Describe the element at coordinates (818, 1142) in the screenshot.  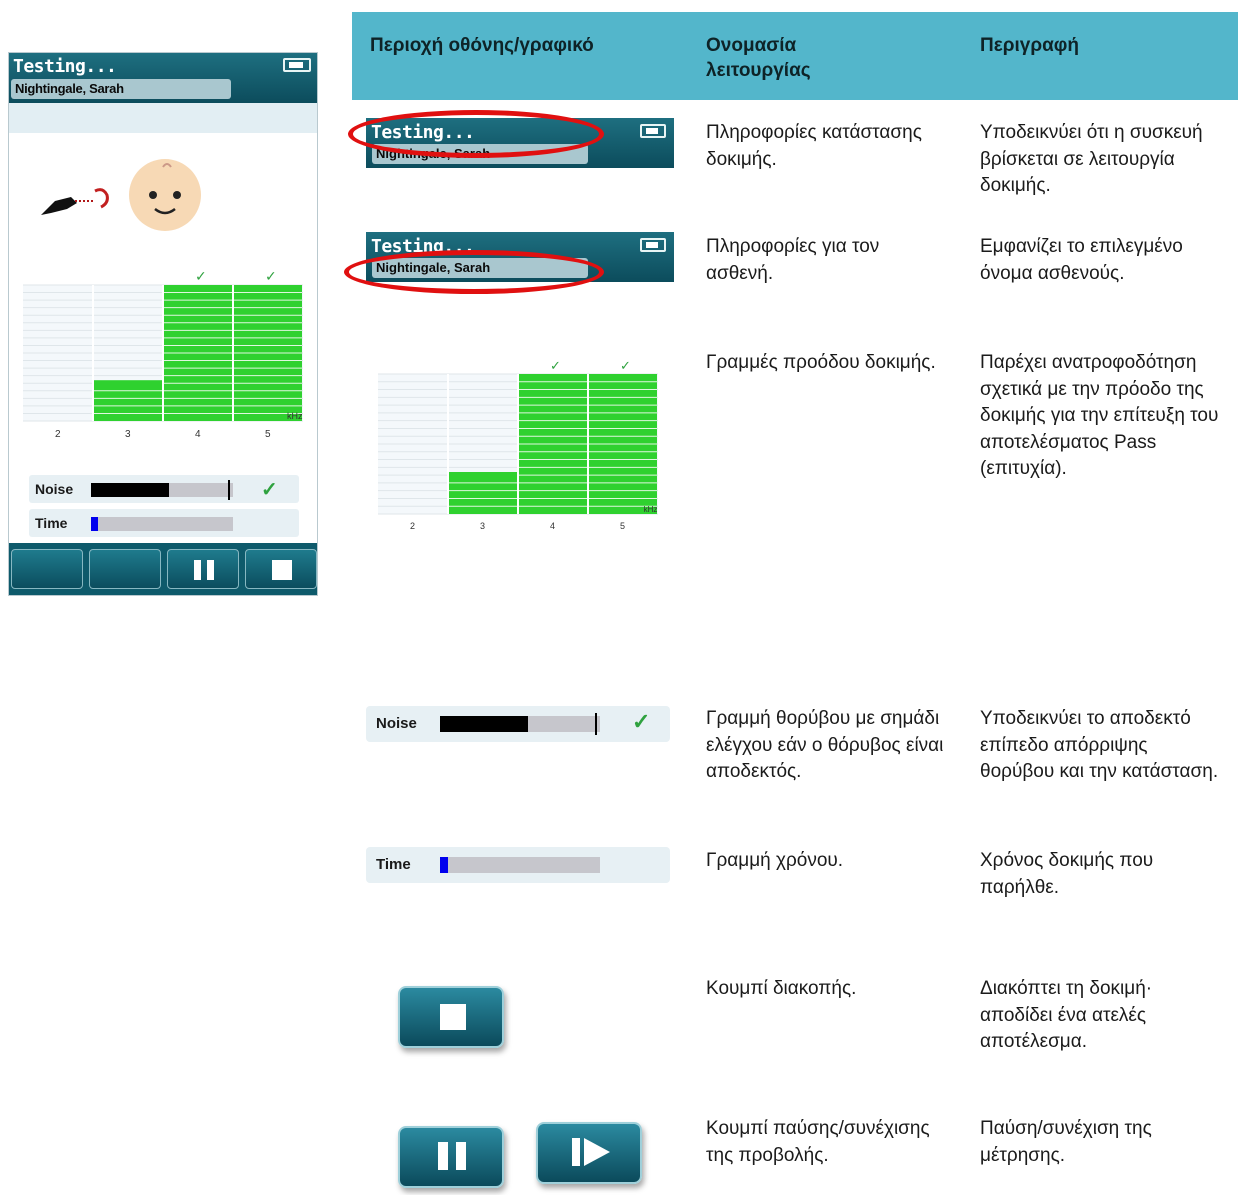
I see `row-7-name: Κουμπί παύσης/συνέχισης της προβολής.` at that location.